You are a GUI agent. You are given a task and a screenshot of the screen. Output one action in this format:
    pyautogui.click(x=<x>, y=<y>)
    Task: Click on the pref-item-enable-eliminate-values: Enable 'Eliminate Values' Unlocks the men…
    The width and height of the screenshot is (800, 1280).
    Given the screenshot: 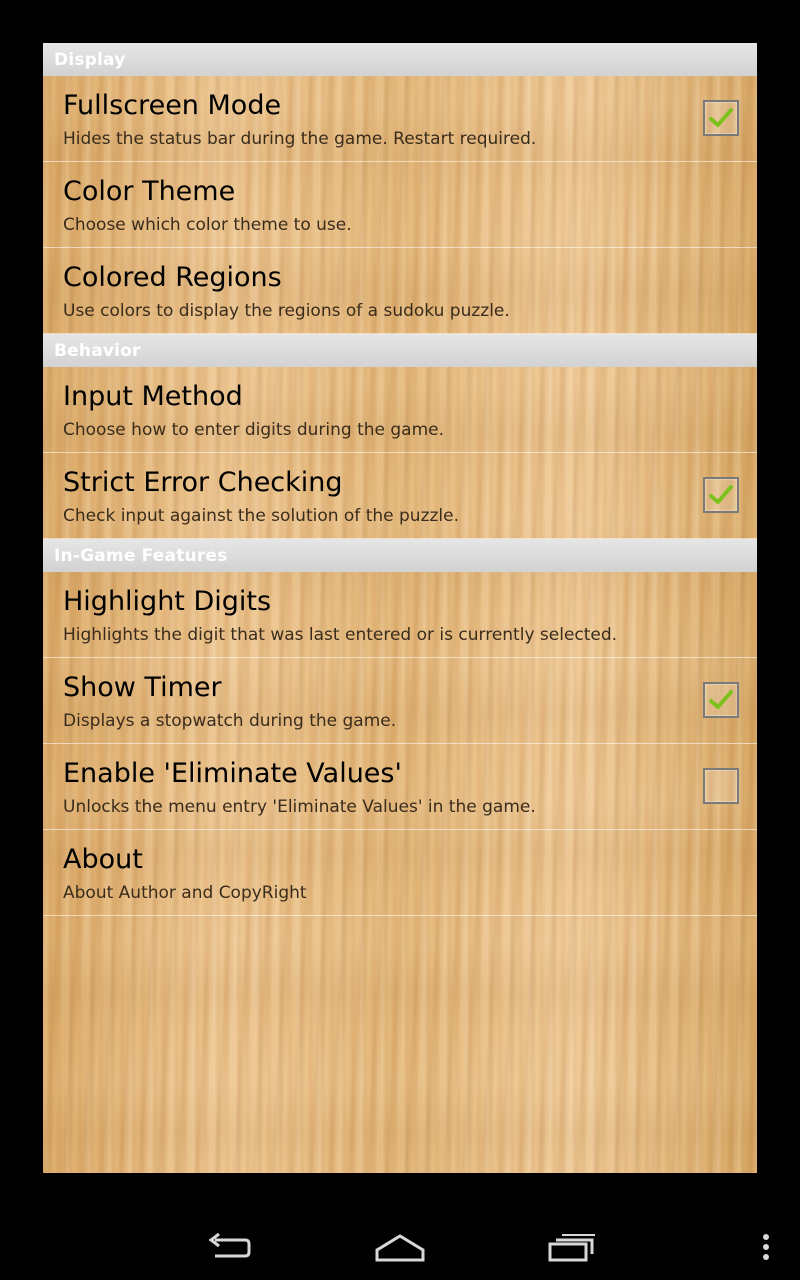 What is the action you would take?
    pyautogui.click(x=400, y=787)
    